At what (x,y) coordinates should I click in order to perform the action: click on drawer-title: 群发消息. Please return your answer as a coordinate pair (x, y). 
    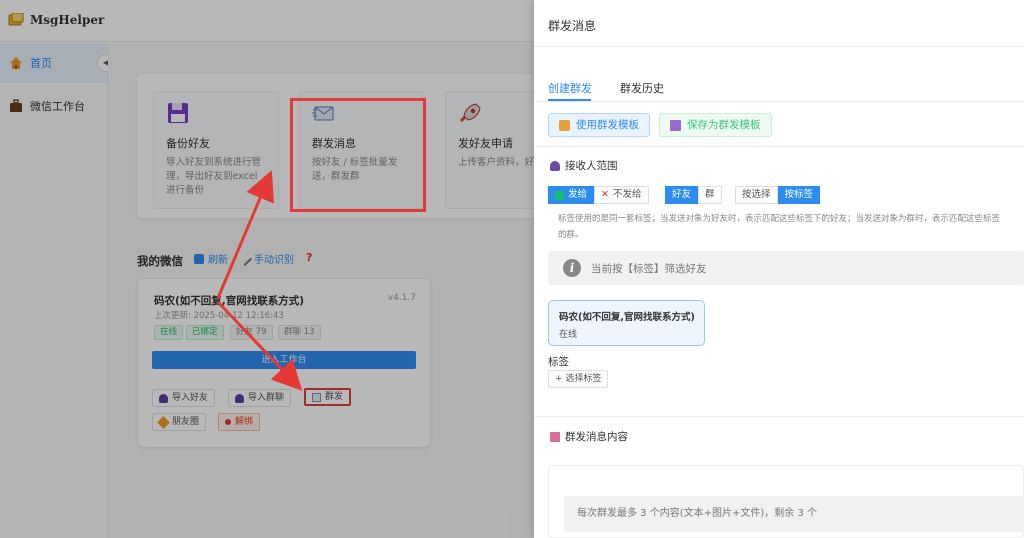
    Looking at the image, I should click on (572, 26).